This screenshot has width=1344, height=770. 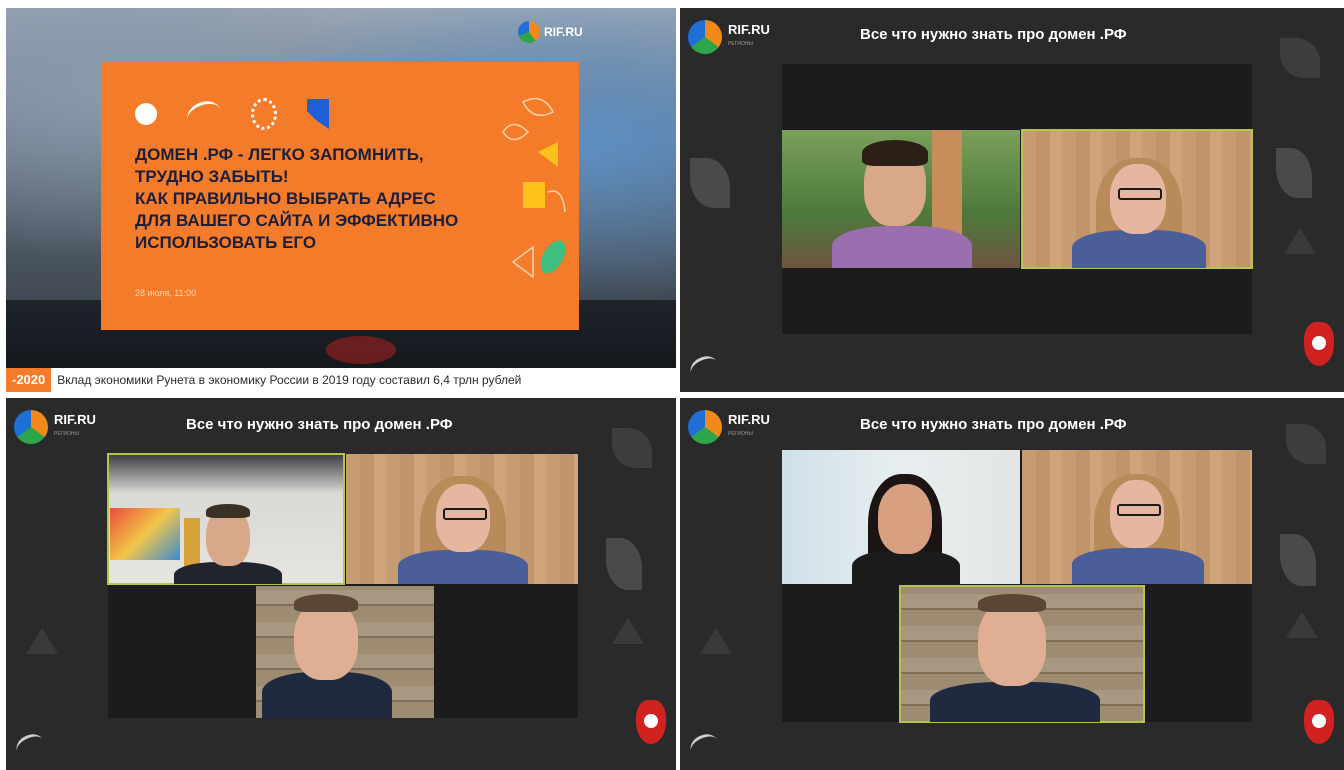 What do you see at coordinates (279, 154) in the screenshot?
I see `slide-title-line: ДОМЕН .РФ - ЛЕГКО ЗАПОМНИТЬ,` at bounding box center [279, 154].